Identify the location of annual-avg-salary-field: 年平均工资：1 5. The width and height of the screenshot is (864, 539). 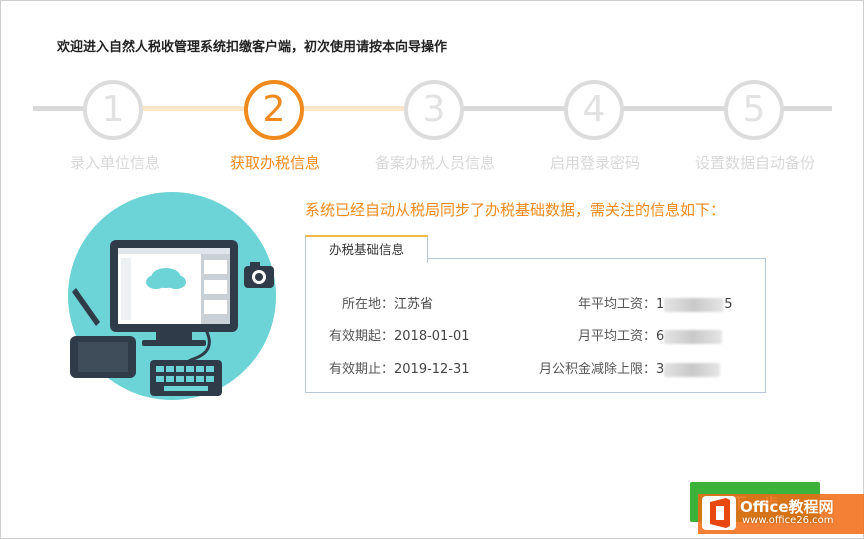
(655, 302).